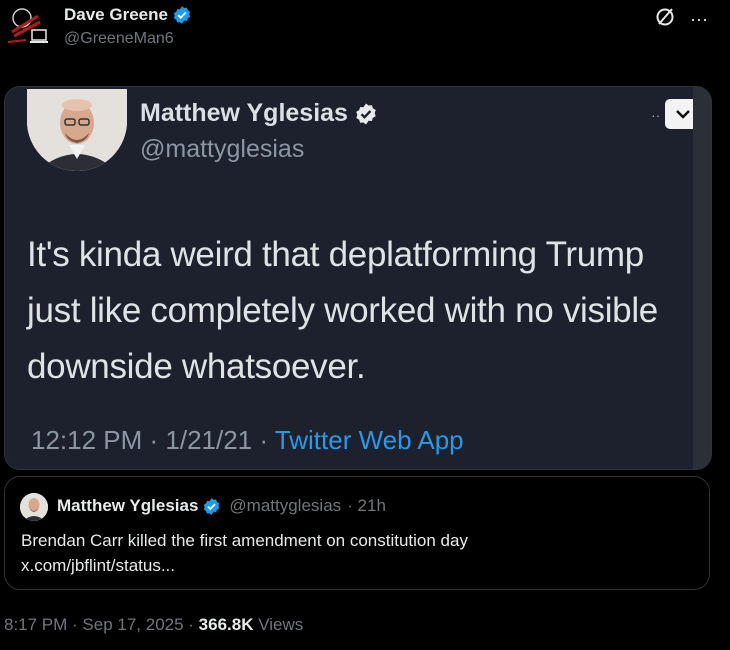  I want to click on embedded-verified-icon, so click(366, 113).